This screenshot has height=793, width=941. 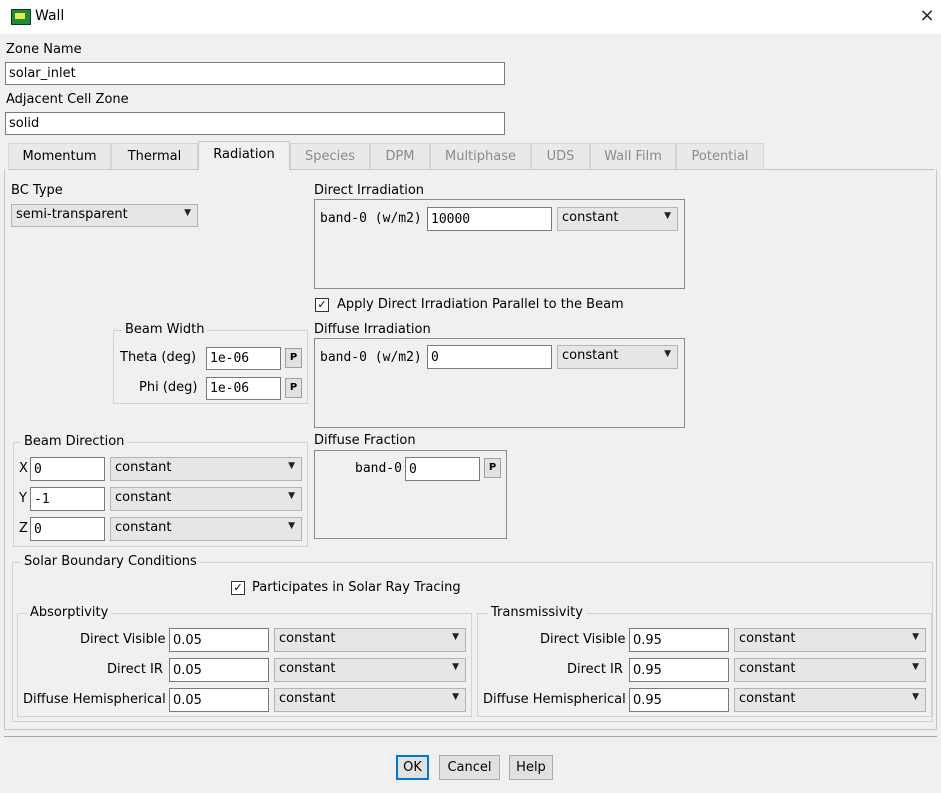 What do you see at coordinates (531, 767) in the screenshot?
I see `help-button: Help` at bounding box center [531, 767].